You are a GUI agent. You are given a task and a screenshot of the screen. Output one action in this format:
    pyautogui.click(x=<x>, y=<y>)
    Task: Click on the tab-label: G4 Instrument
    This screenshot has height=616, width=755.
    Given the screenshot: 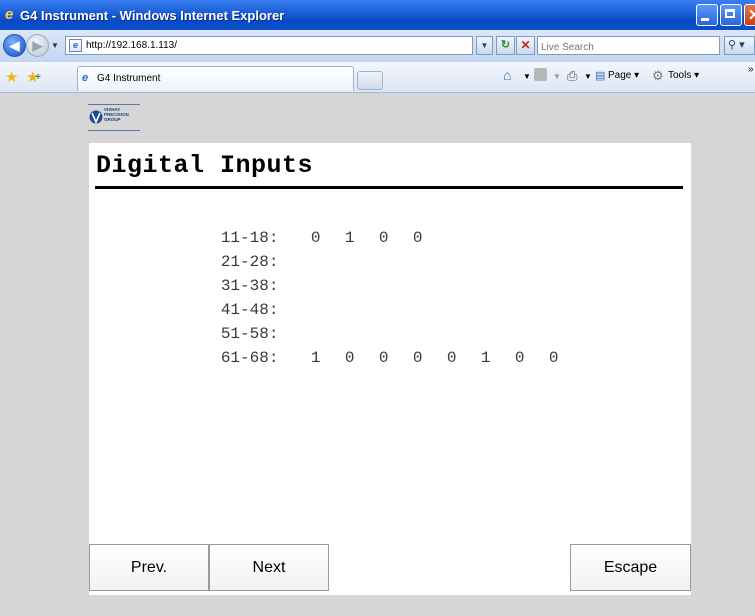 What is the action you would take?
    pyautogui.click(x=129, y=78)
    